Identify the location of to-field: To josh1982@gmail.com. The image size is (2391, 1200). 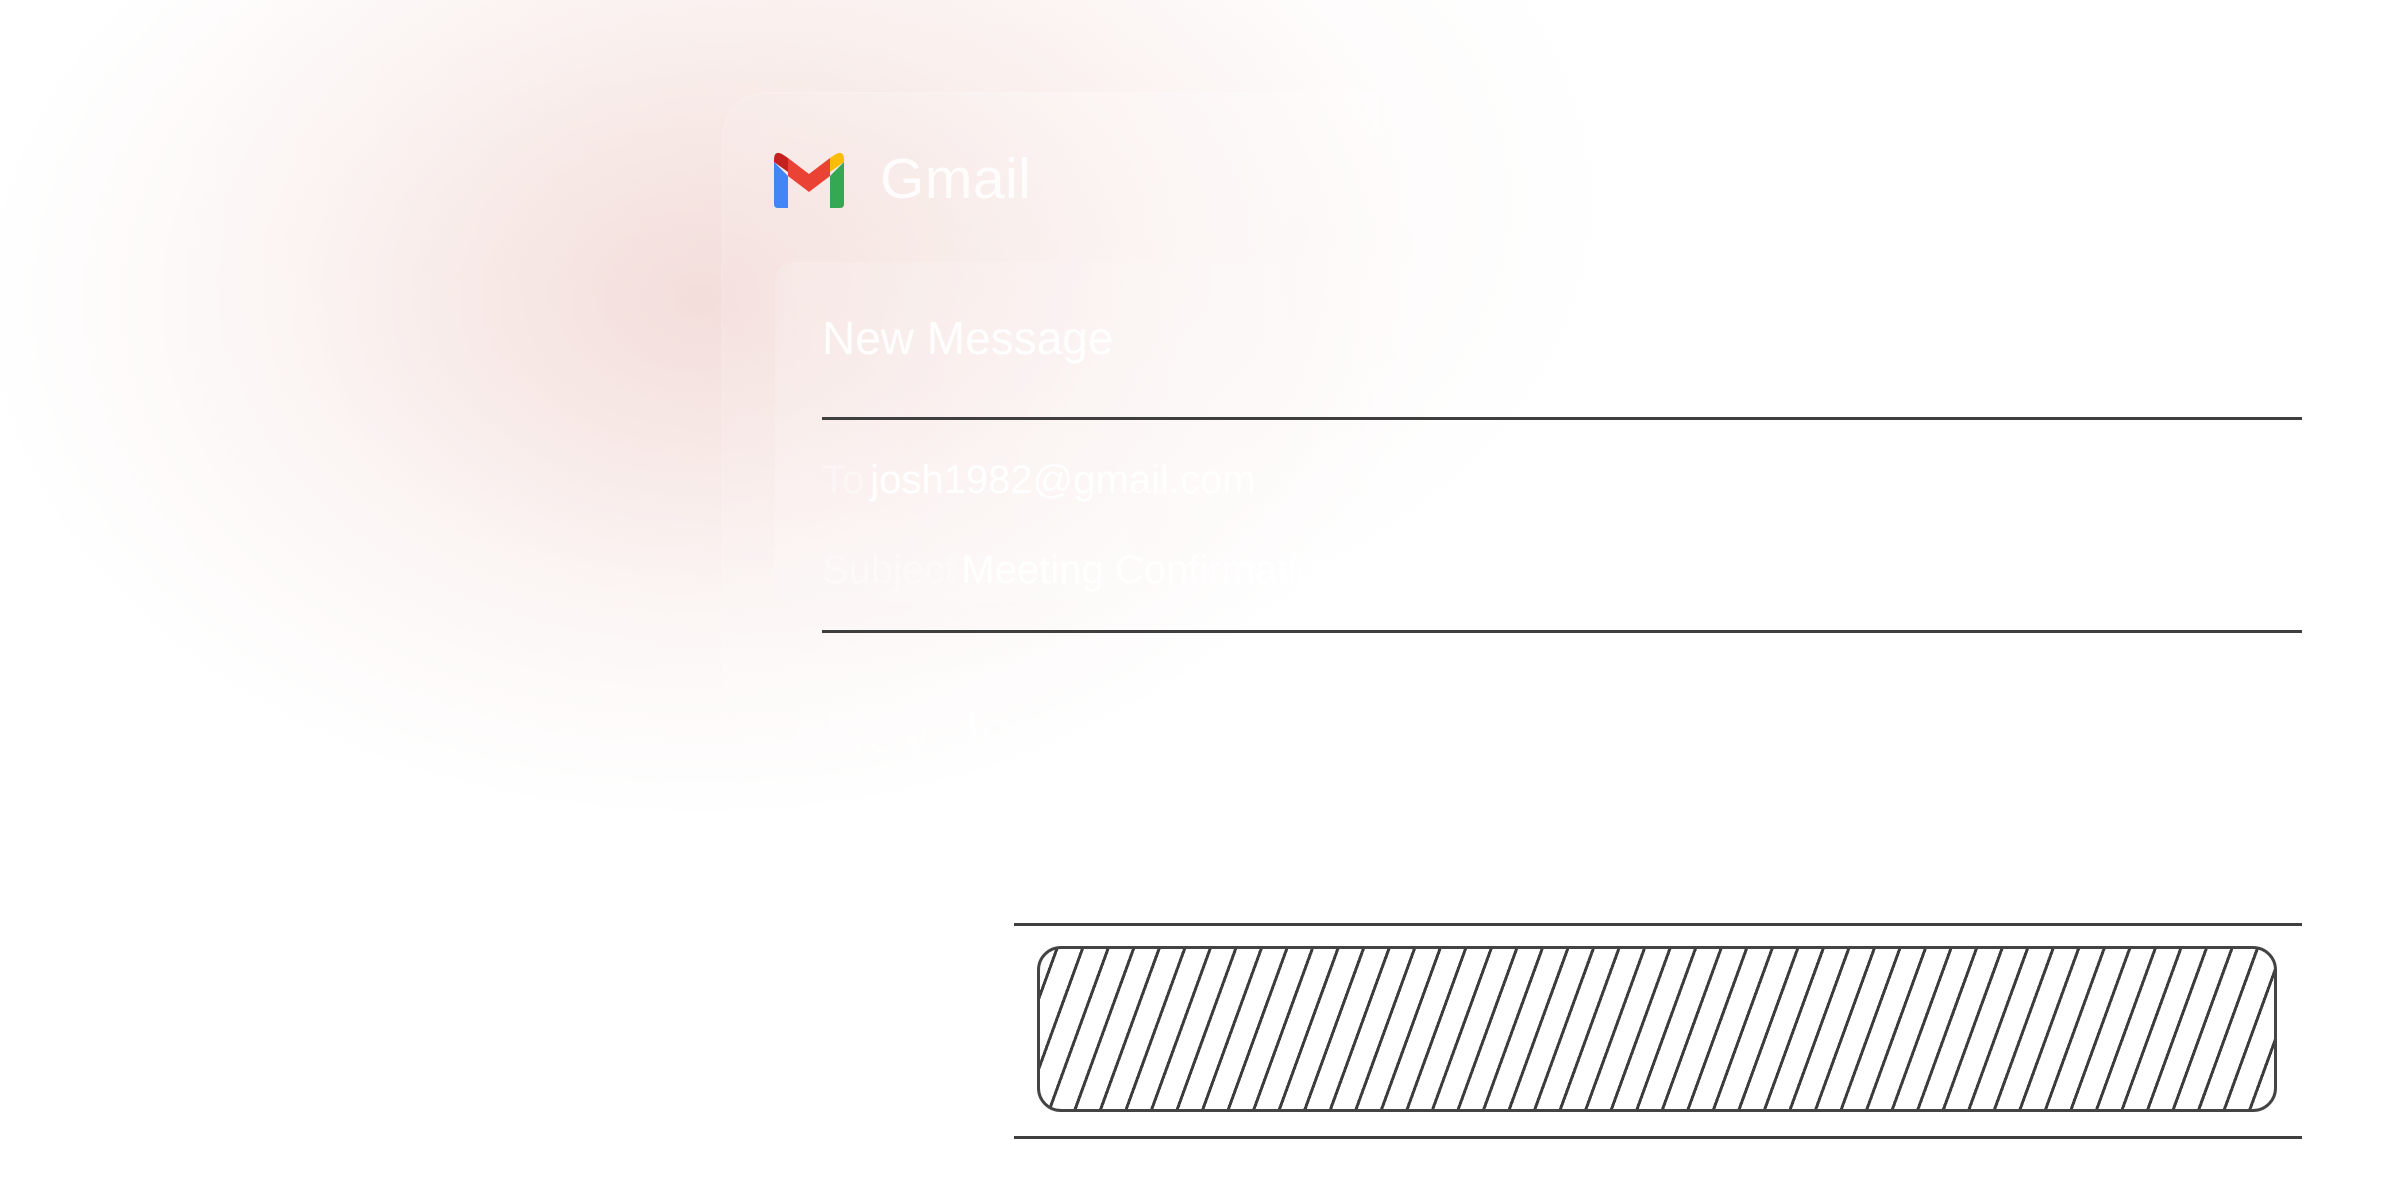
(1038, 480).